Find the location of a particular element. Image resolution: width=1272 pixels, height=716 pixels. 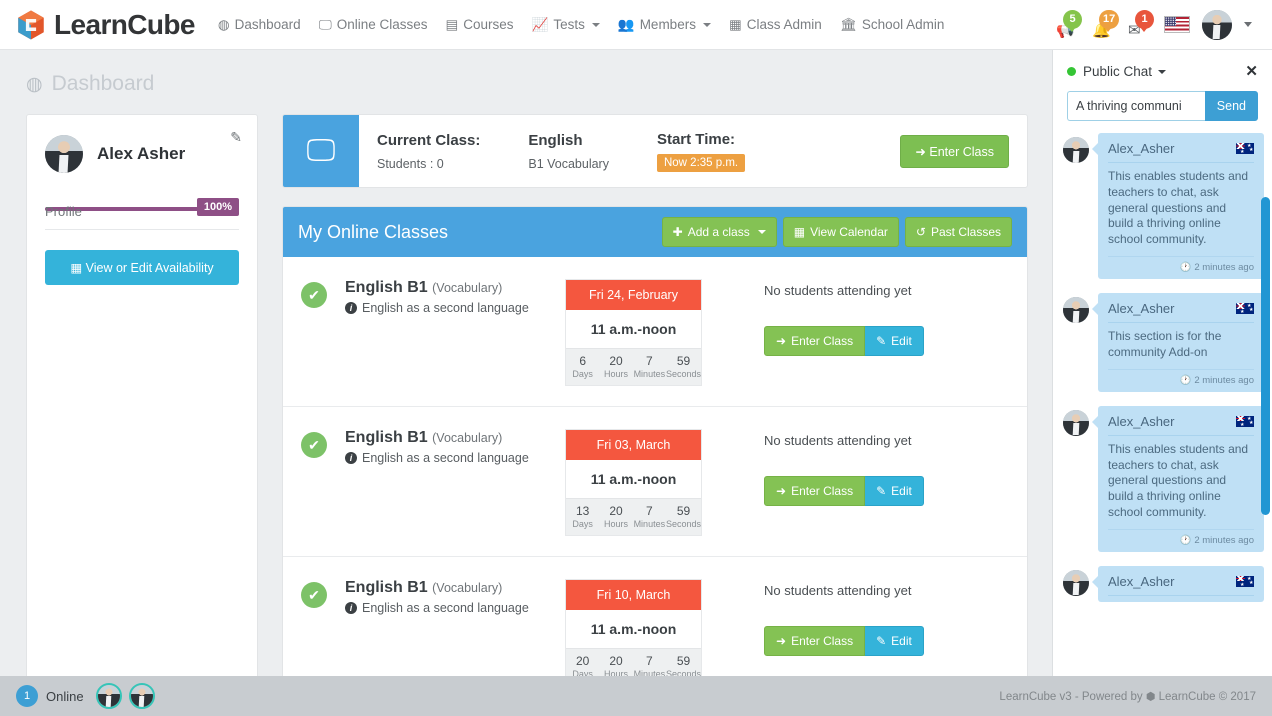

chat-scrollbar is located at coordinates (1265, 356).